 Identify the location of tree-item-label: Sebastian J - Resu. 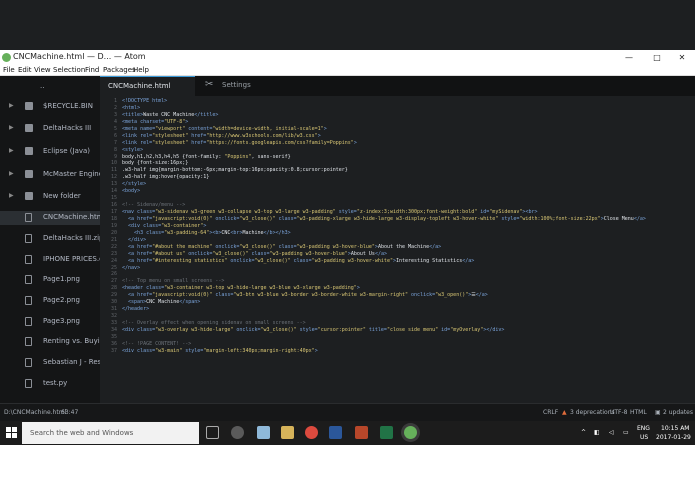
(71, 362).